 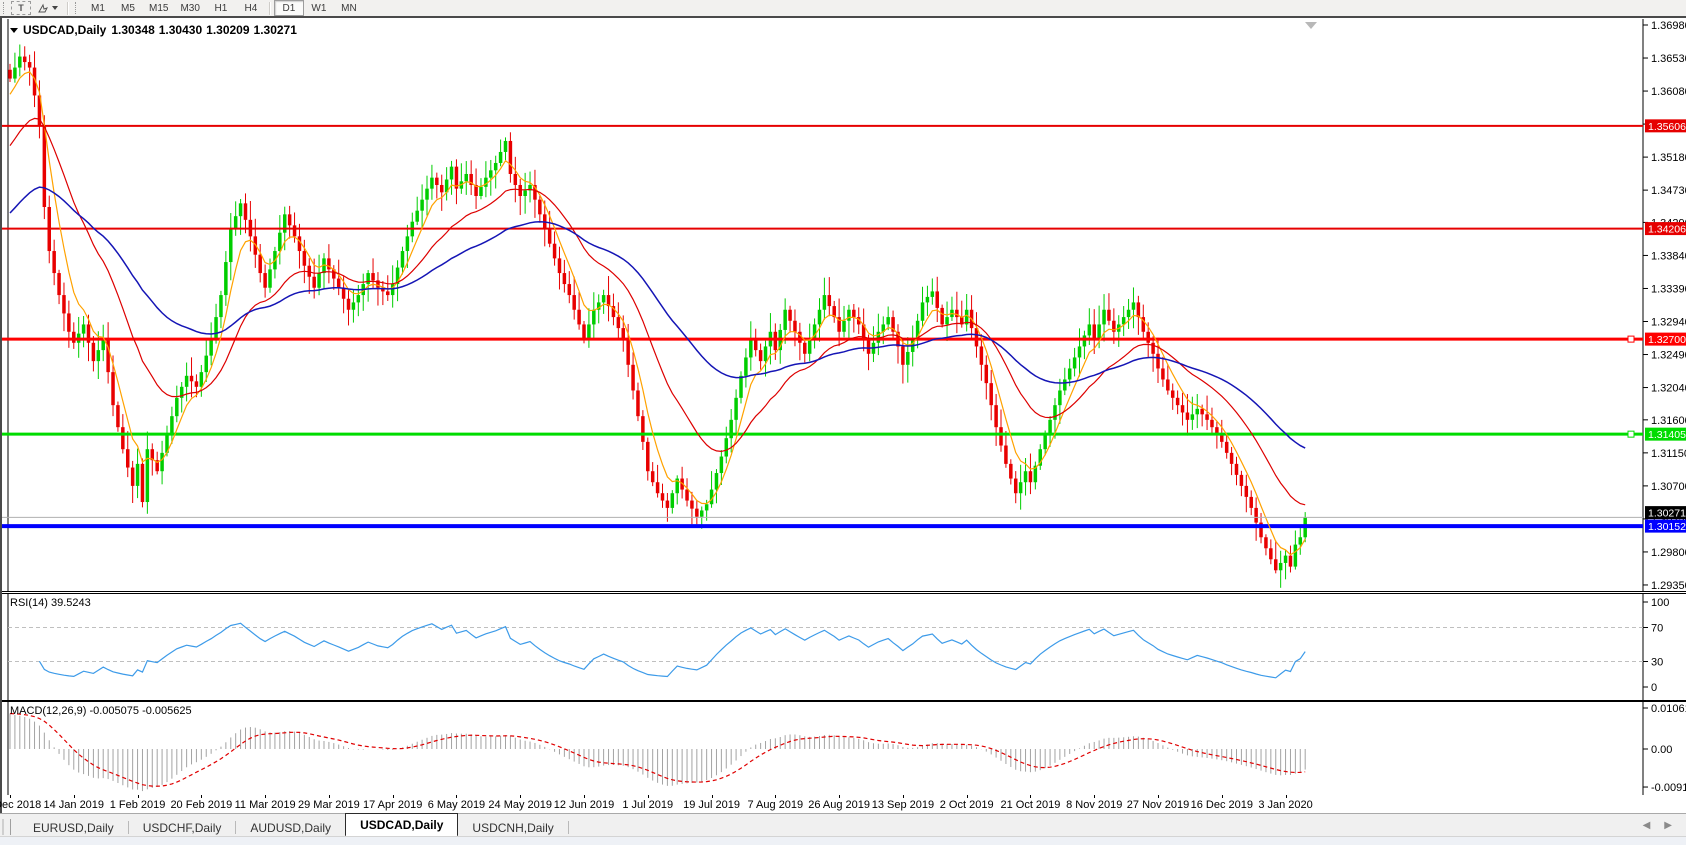 I want to click on tab-usdcad: USDCAD,Daily, so click(x=402, y=825).